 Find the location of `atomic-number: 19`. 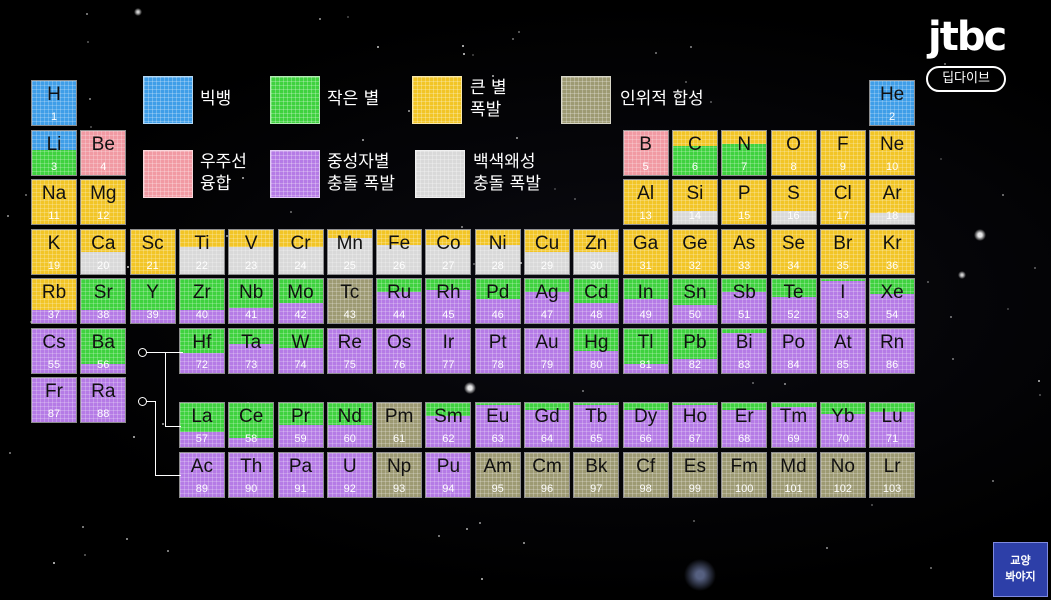

atomic-number: 19 is located at coordinates (54, 265).